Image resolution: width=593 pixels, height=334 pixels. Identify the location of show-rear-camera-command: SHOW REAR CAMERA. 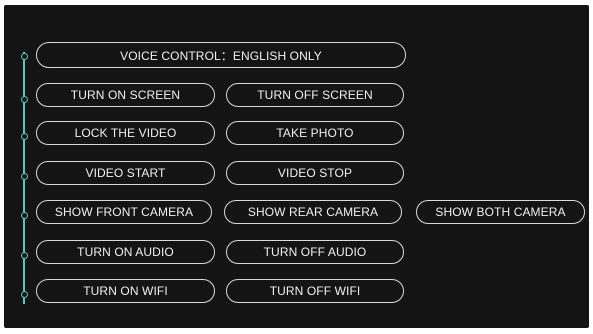
(313, 212).